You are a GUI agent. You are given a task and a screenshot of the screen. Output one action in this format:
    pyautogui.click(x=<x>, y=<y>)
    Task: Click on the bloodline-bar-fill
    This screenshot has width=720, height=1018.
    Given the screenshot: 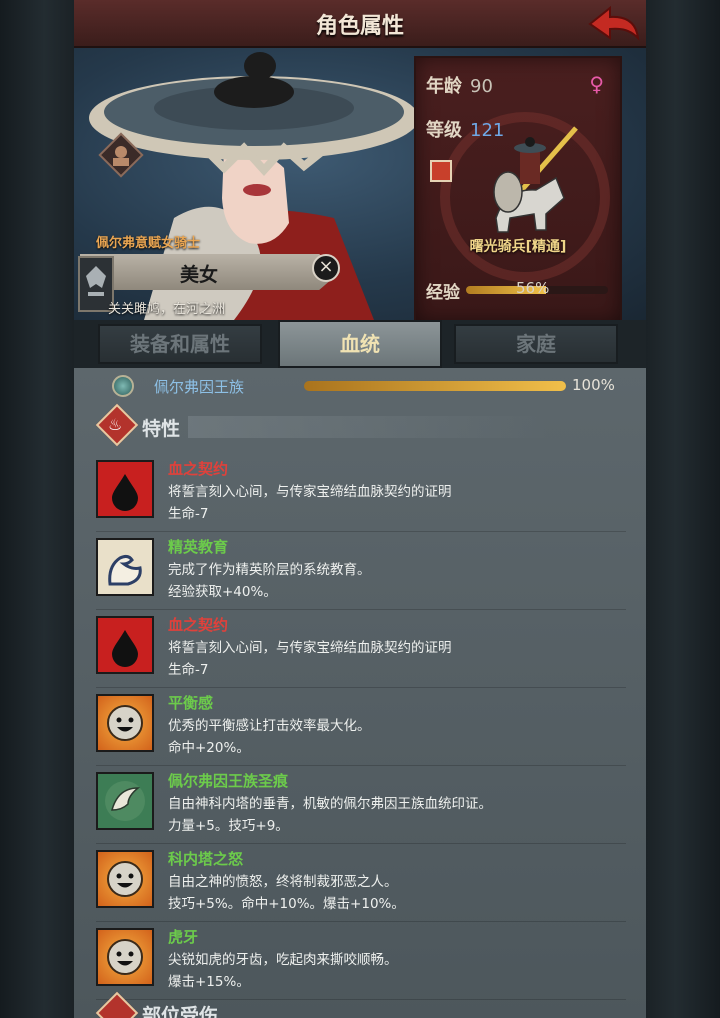 What is the action you would take?
    pyautogui.click(x=435, y=386)
    